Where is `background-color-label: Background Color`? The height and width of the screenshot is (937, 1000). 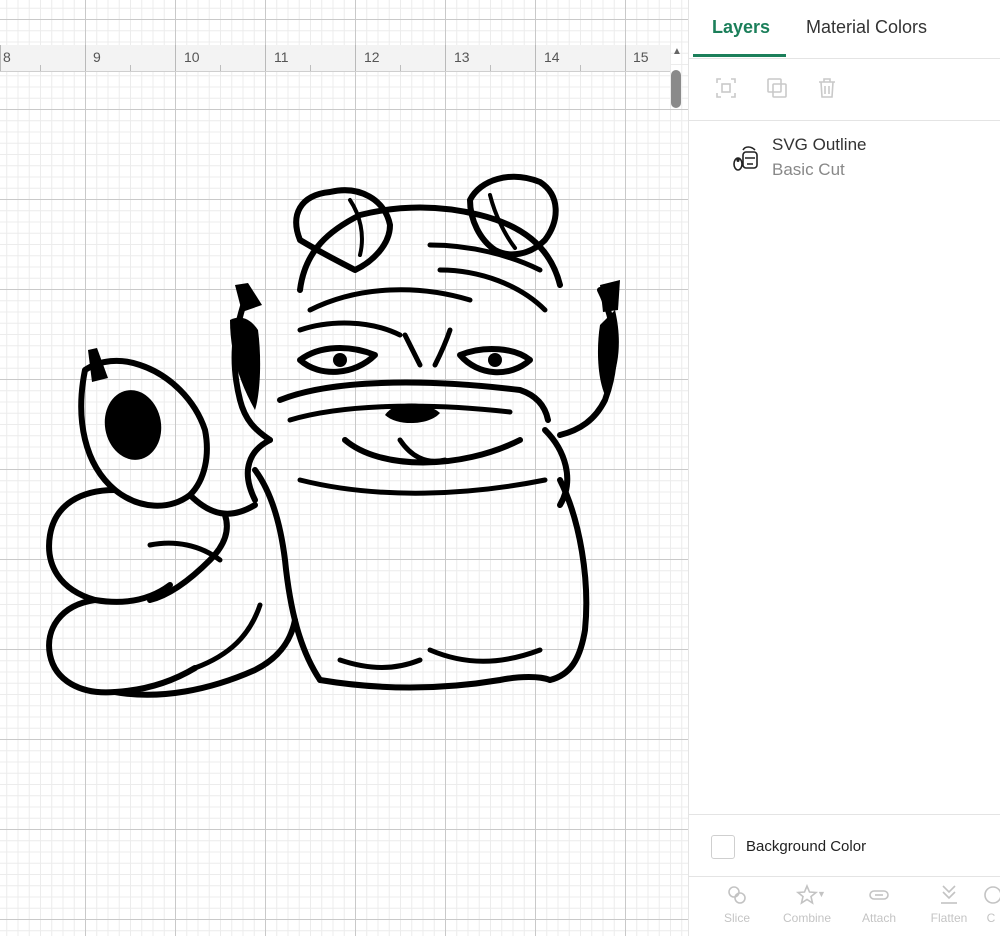
background-color-label: Background Color is located at coordinates (806, 846).